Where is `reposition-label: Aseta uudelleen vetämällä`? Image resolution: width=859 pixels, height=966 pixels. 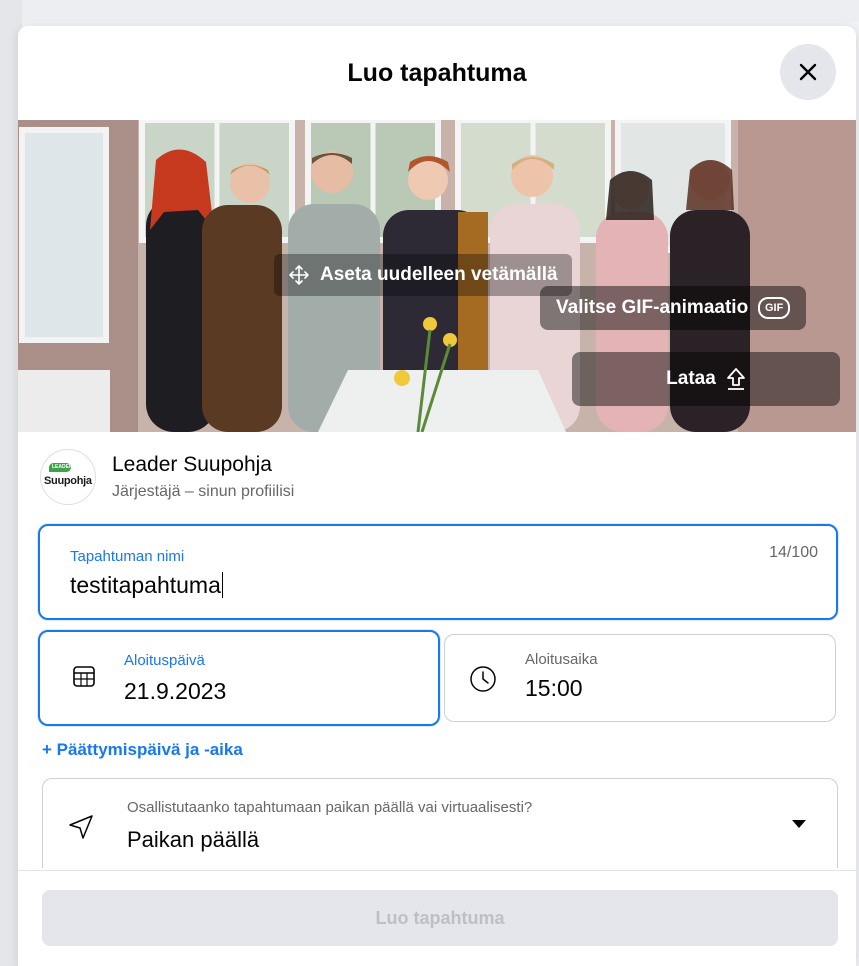
reposition-label: Aseta uudelleen vetämällä is located at coordinates (439, 274).